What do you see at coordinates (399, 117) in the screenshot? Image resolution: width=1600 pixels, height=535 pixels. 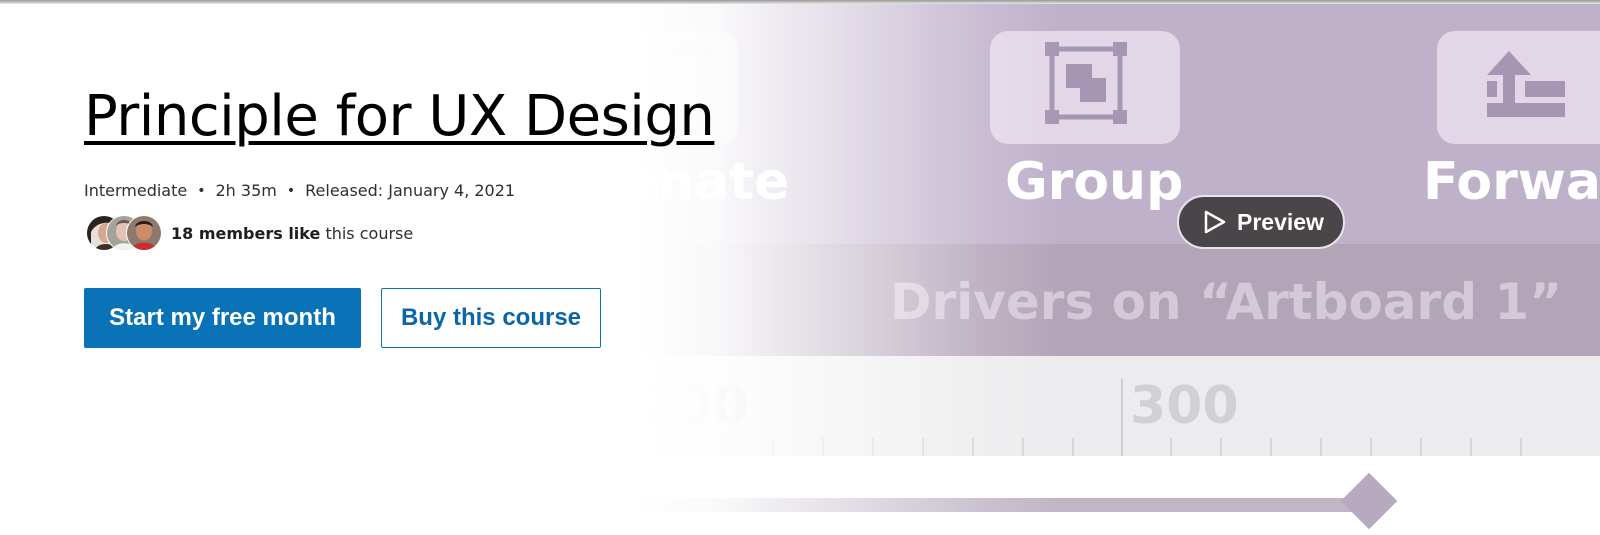 I see `course-title: Principle for UX Design` at bounding box center [399, 117].